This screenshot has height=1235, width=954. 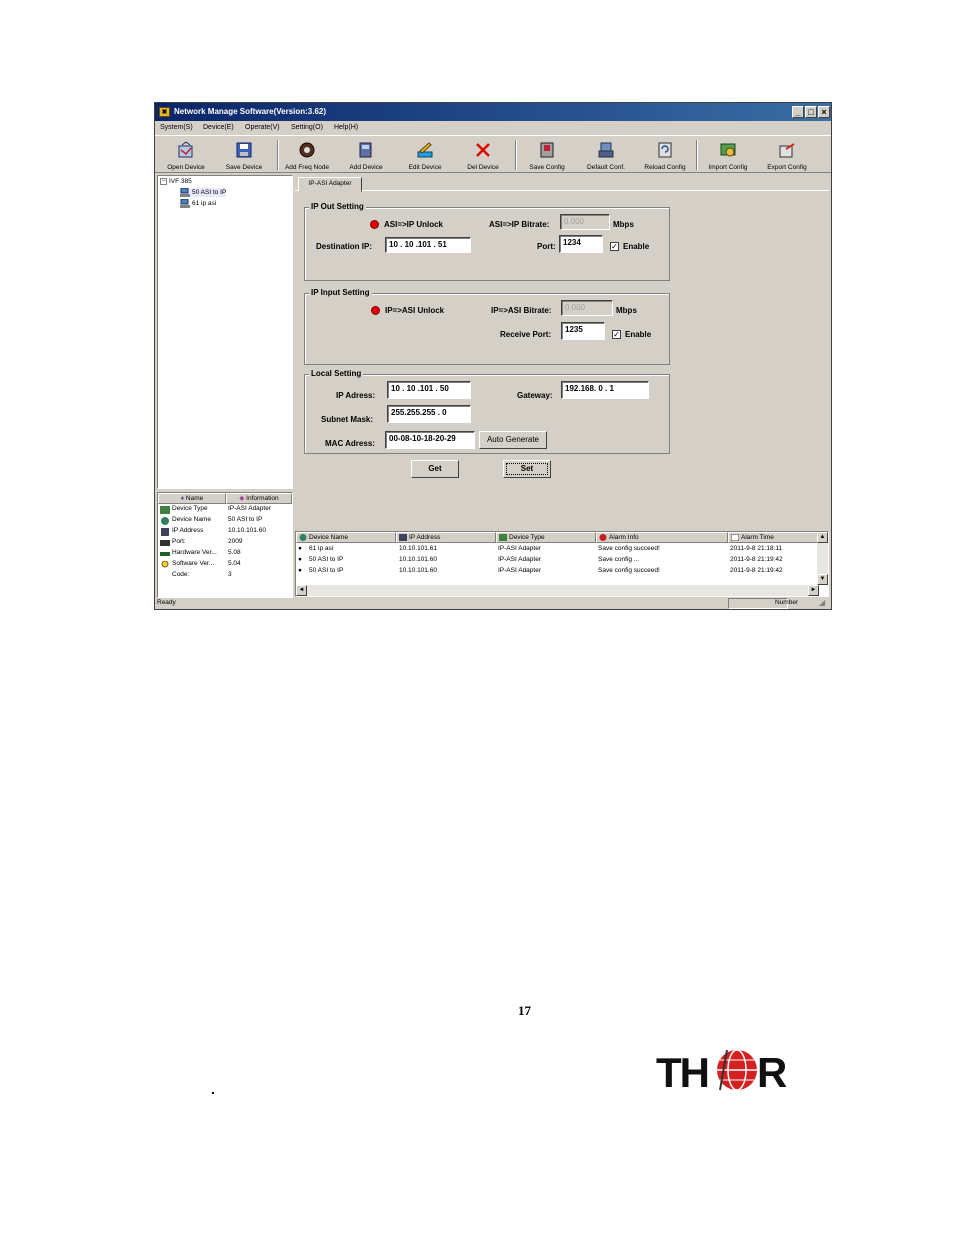 I want to click on default-config-icon, so click(x=606, y=150).